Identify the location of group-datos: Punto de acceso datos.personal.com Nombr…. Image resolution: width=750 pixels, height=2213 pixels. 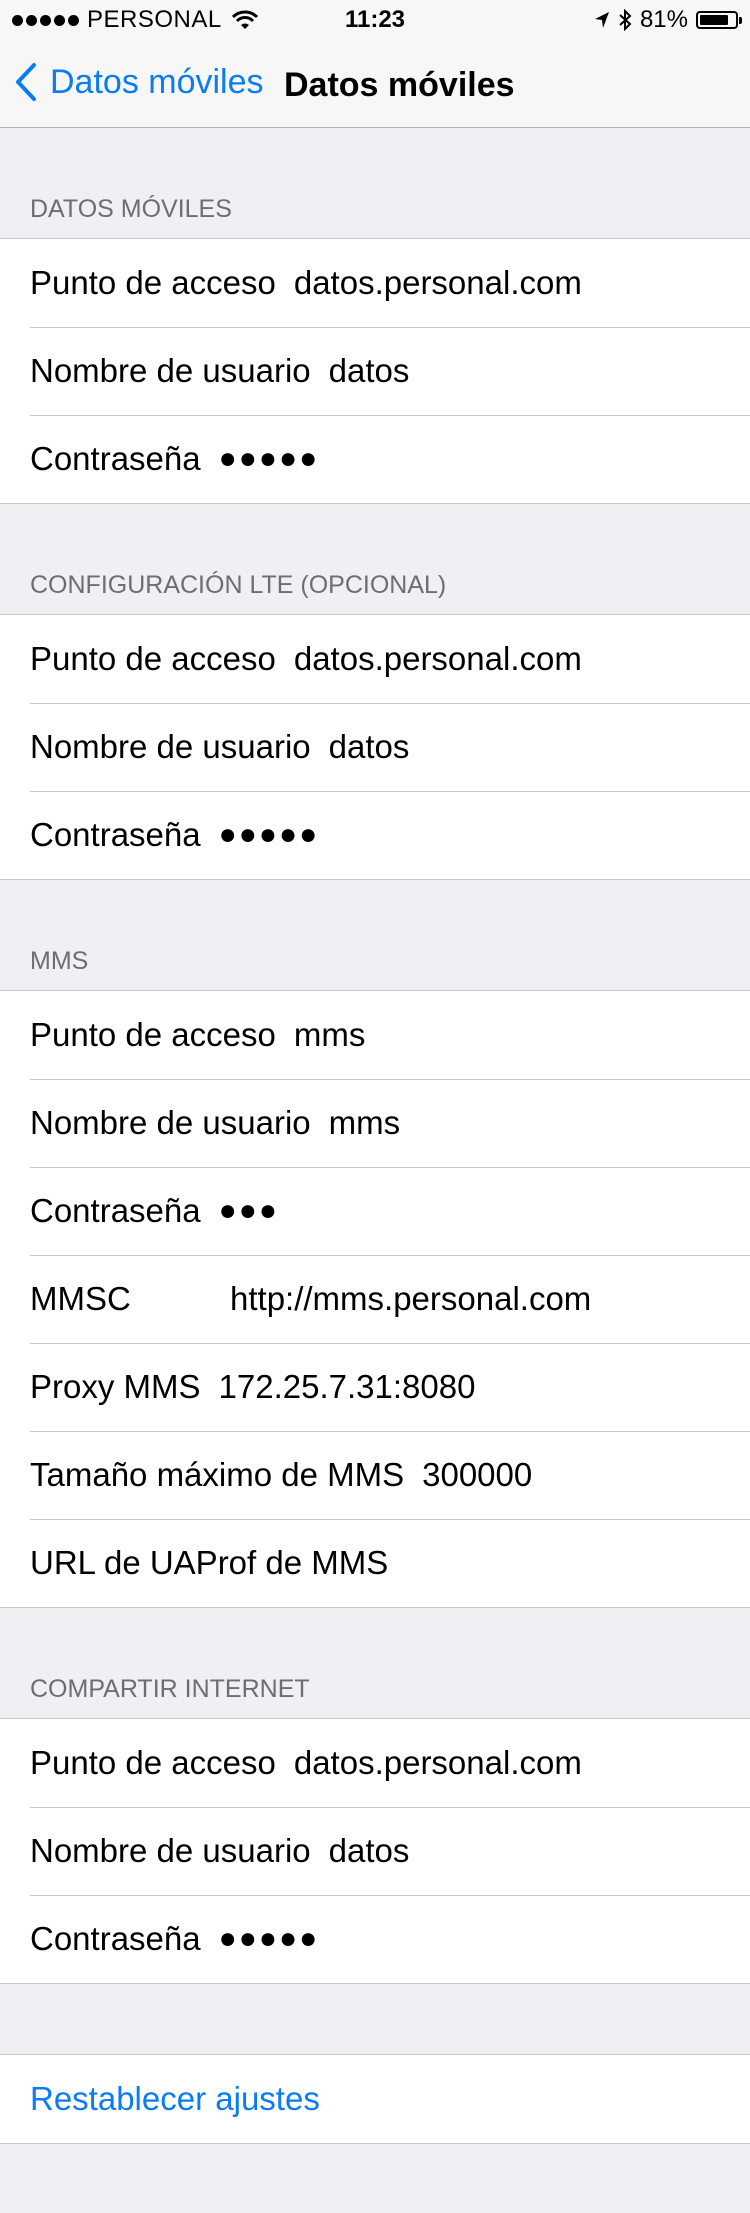
(375, 371).